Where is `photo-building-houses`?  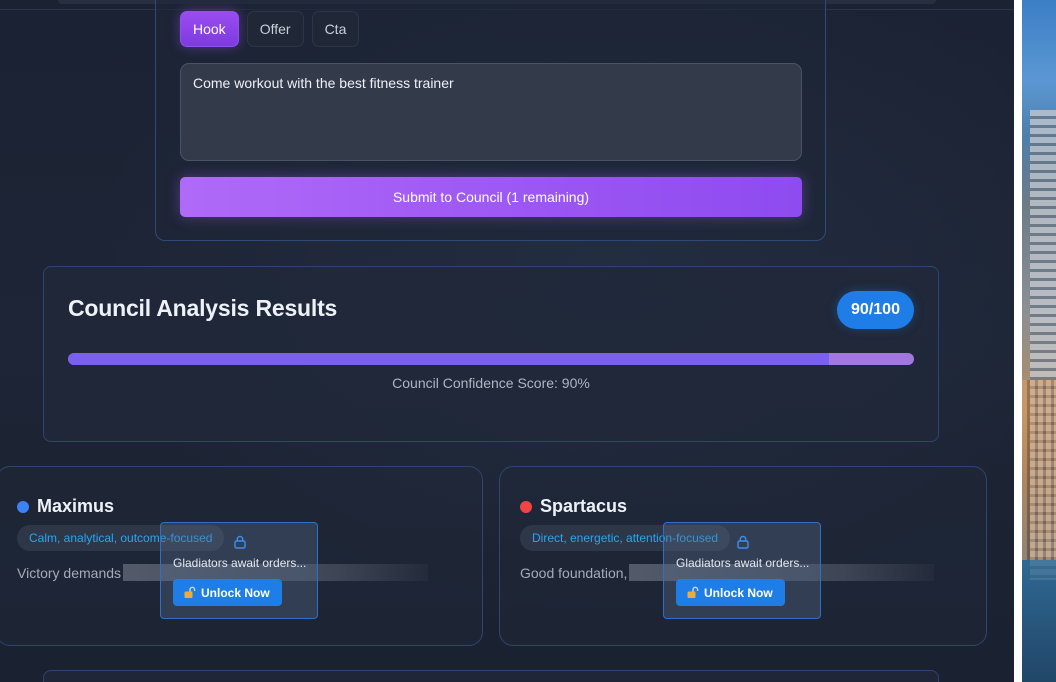
photo-building-houses is located at coordinates (1039, 470).